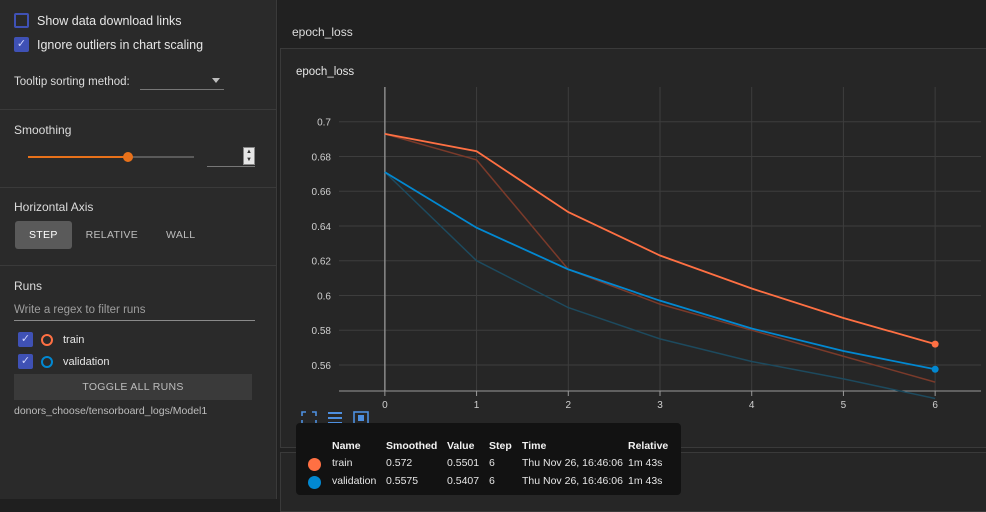  What do you see at coordinates (249, 156) in the screenshot?
I see `smoothing-spinner: ▲ ▼` at bounding box center [249, 156].